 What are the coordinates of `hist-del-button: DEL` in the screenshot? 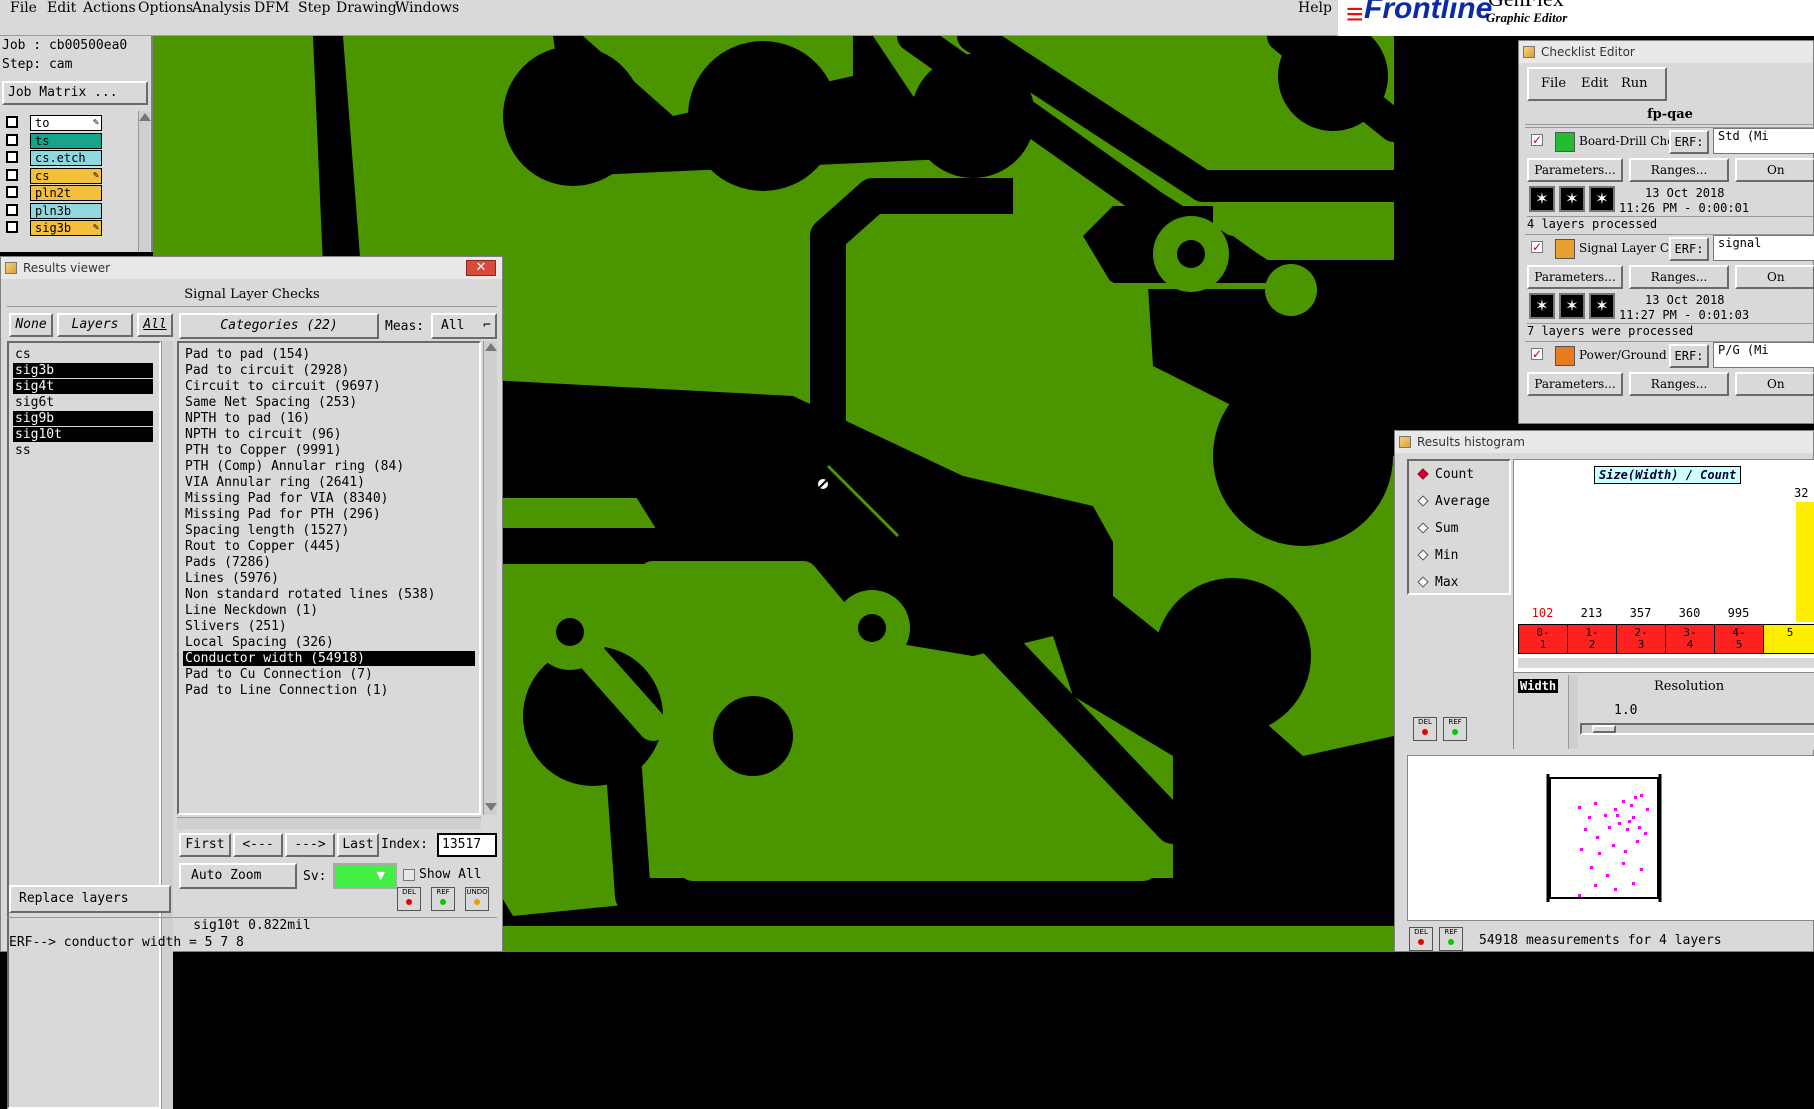 It's located at (1425, 729).